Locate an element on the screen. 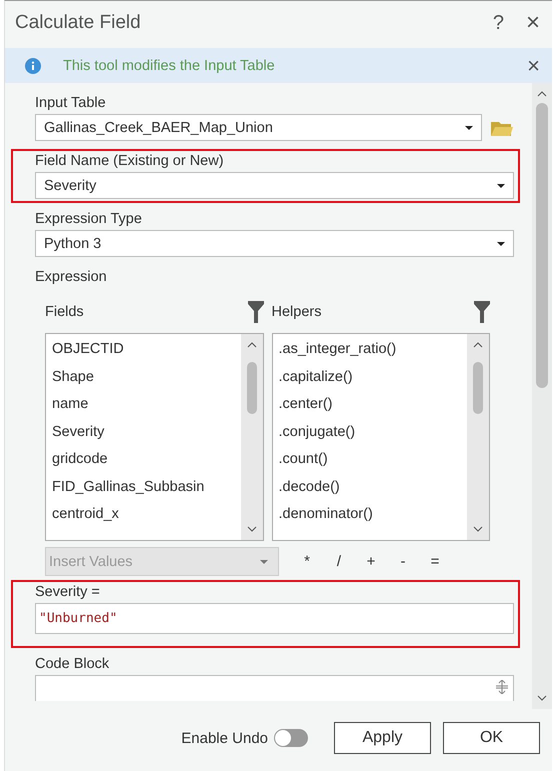  dismiss-button: × is located at coordinates (533, 65).